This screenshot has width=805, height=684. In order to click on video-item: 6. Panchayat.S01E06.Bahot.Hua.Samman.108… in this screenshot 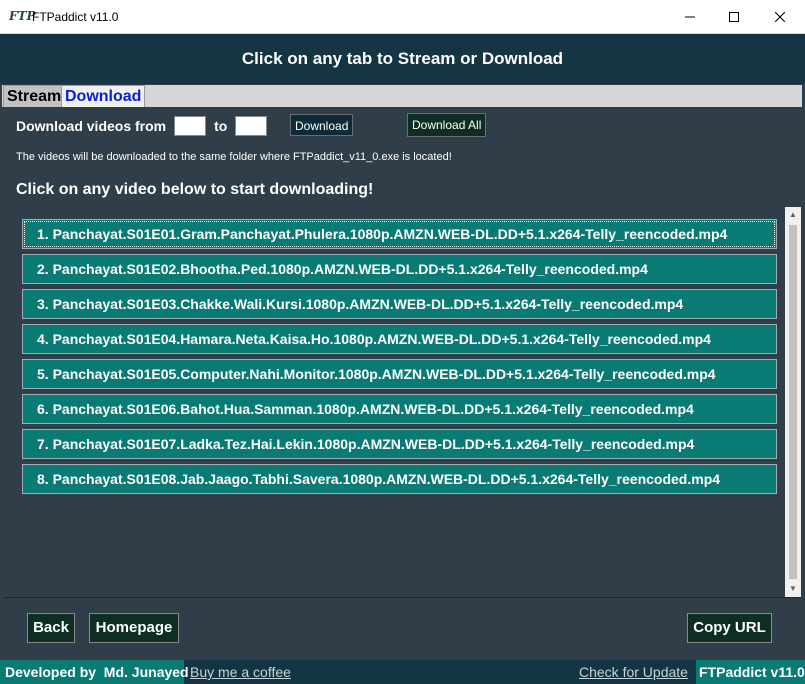, I will do `click(399, 409)`.